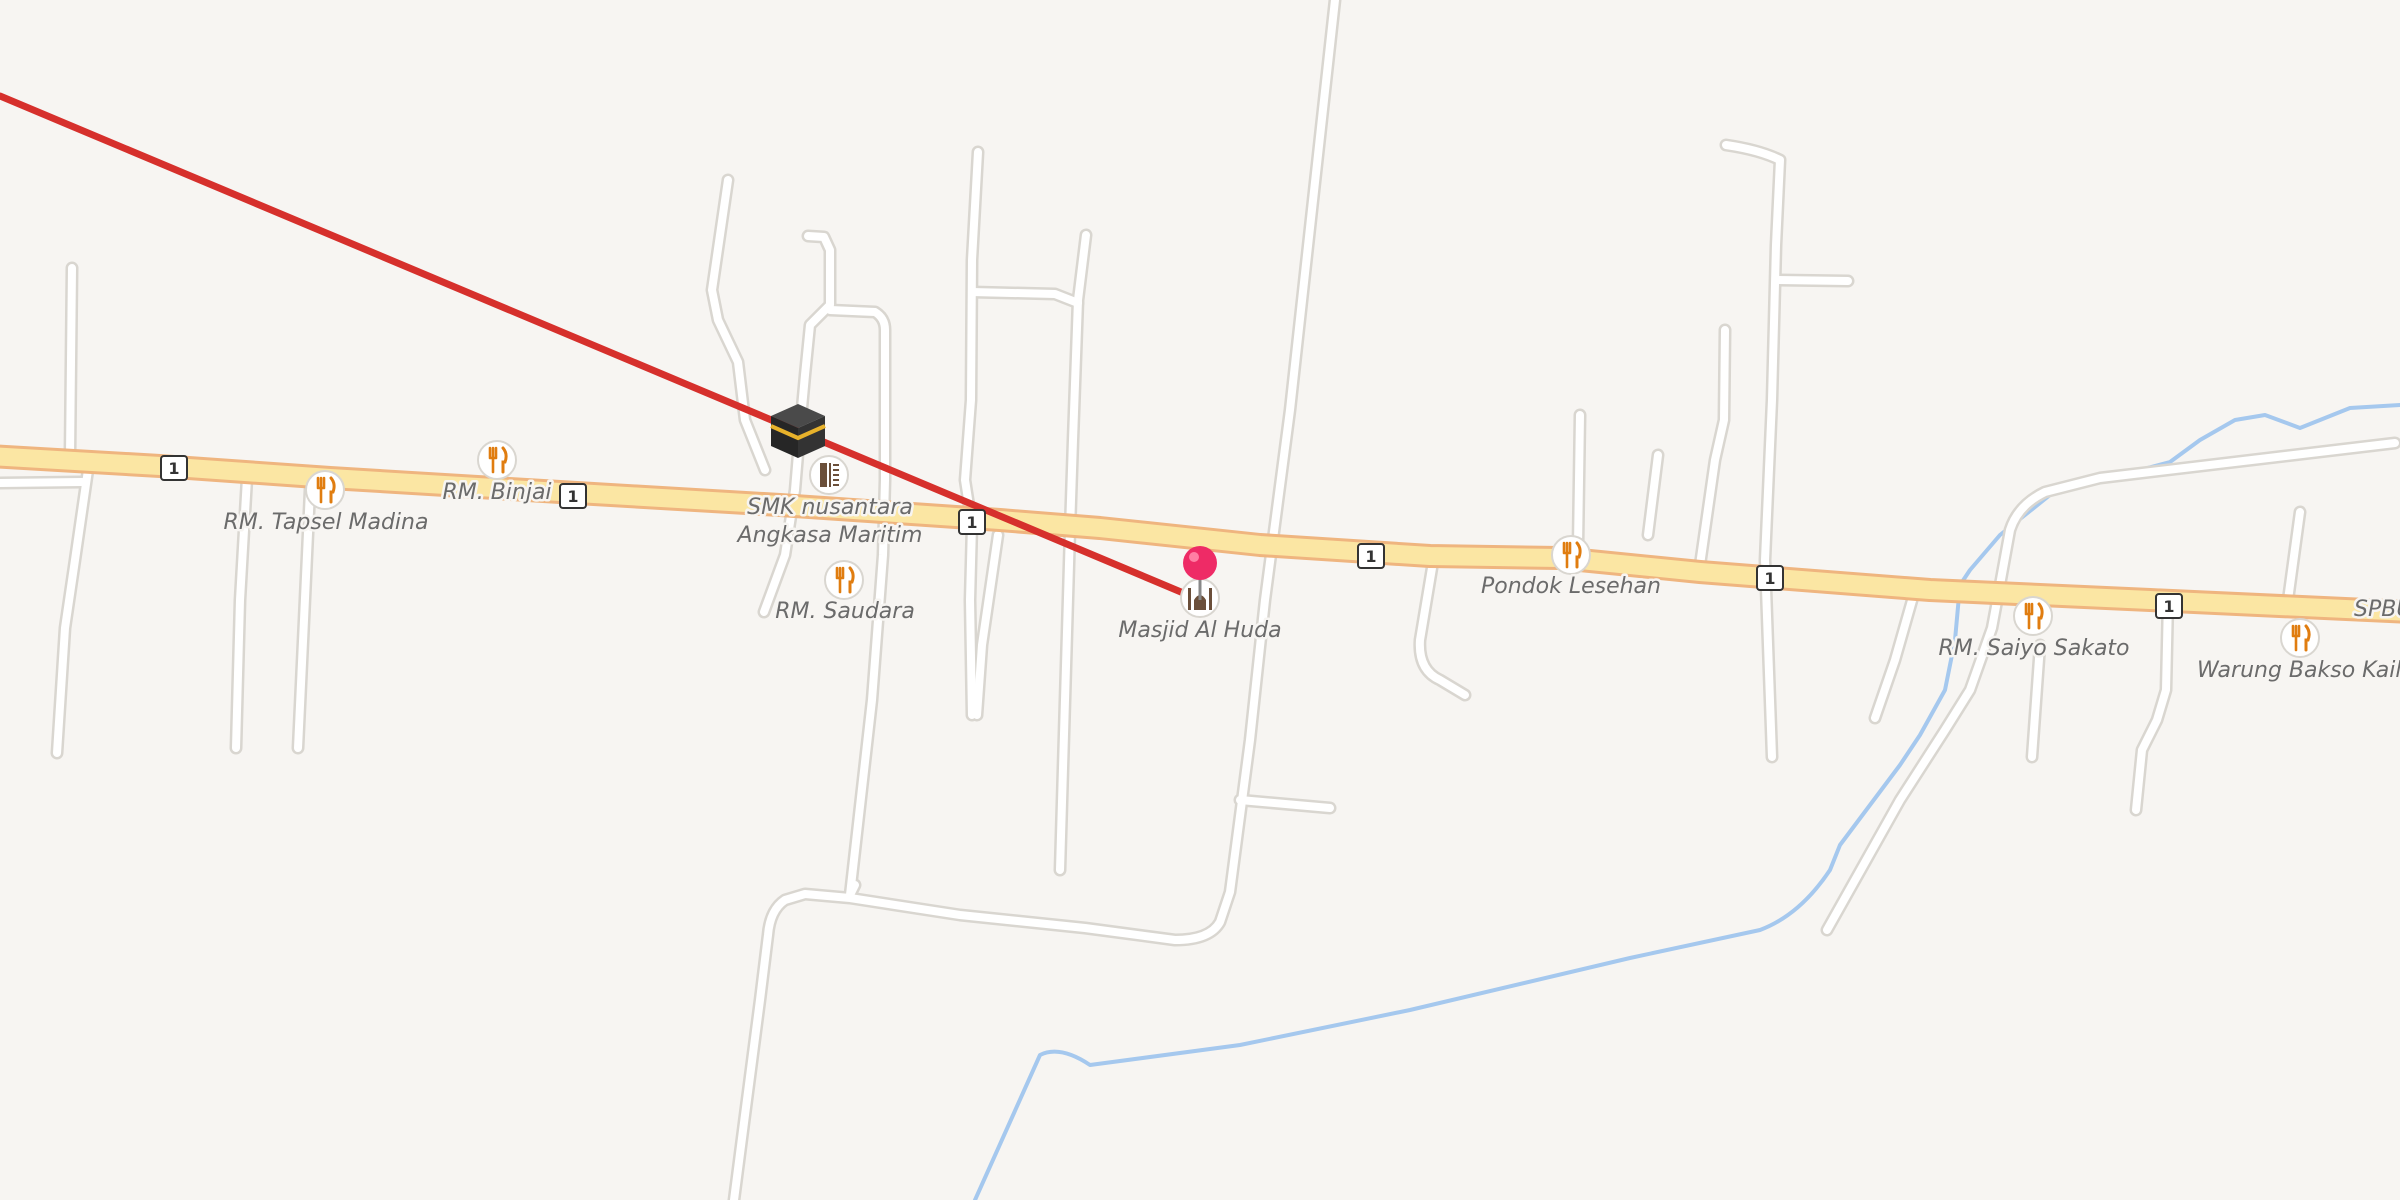 This screenshot has width=2400, height=1200. Describe the element at coordinates (496, 492) in the screenshot. I see `poi-label: RM. Binjai` at that location.